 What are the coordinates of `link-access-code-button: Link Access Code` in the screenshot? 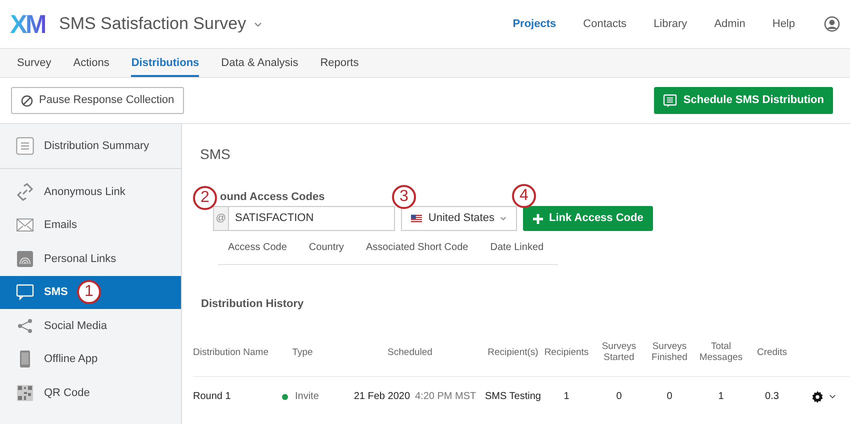 It's located at (588, 218).